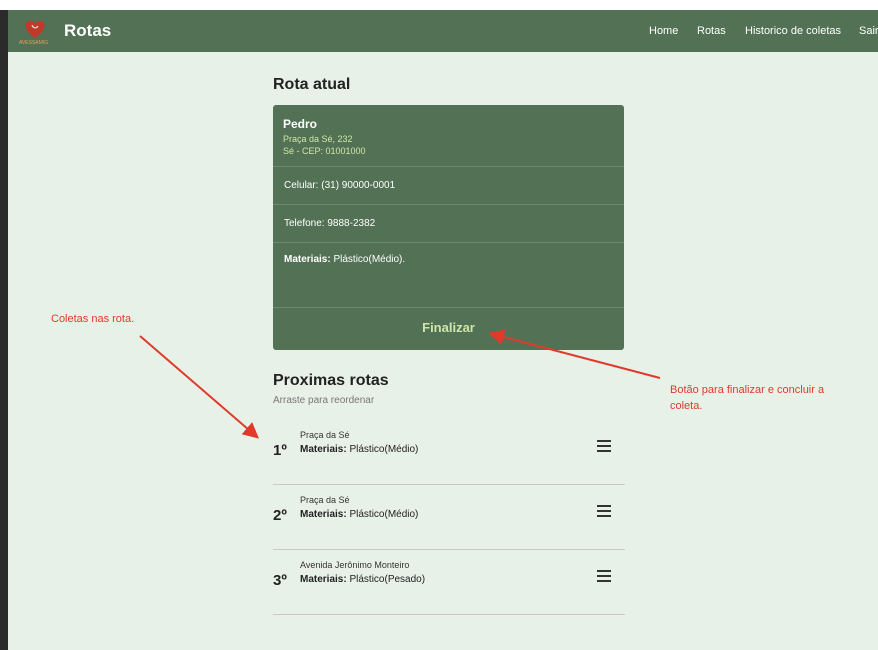 This screenshot has width=878, height=650. What do you see at coordinates (4, 330) in the screenshot?
I see `window-left-edge` at bounding box center [4, 330].